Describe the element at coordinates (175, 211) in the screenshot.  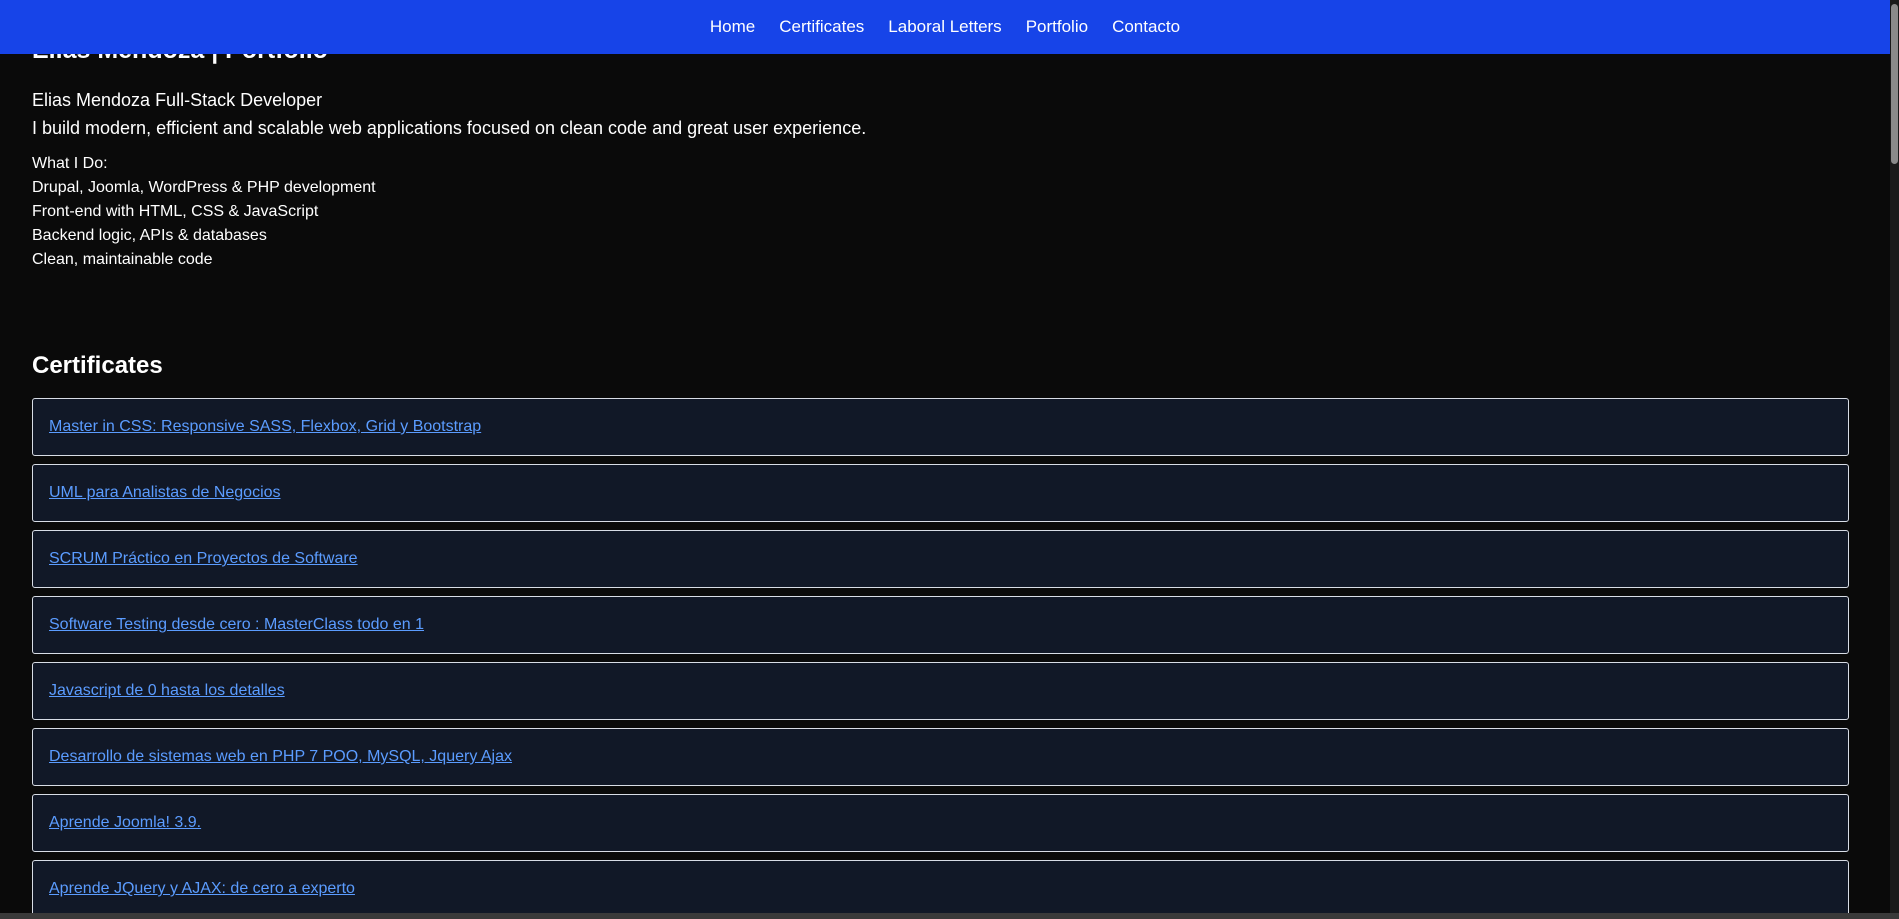
I see `skill-item: Front-end with HTML, CSS & JavaScript` at that location.